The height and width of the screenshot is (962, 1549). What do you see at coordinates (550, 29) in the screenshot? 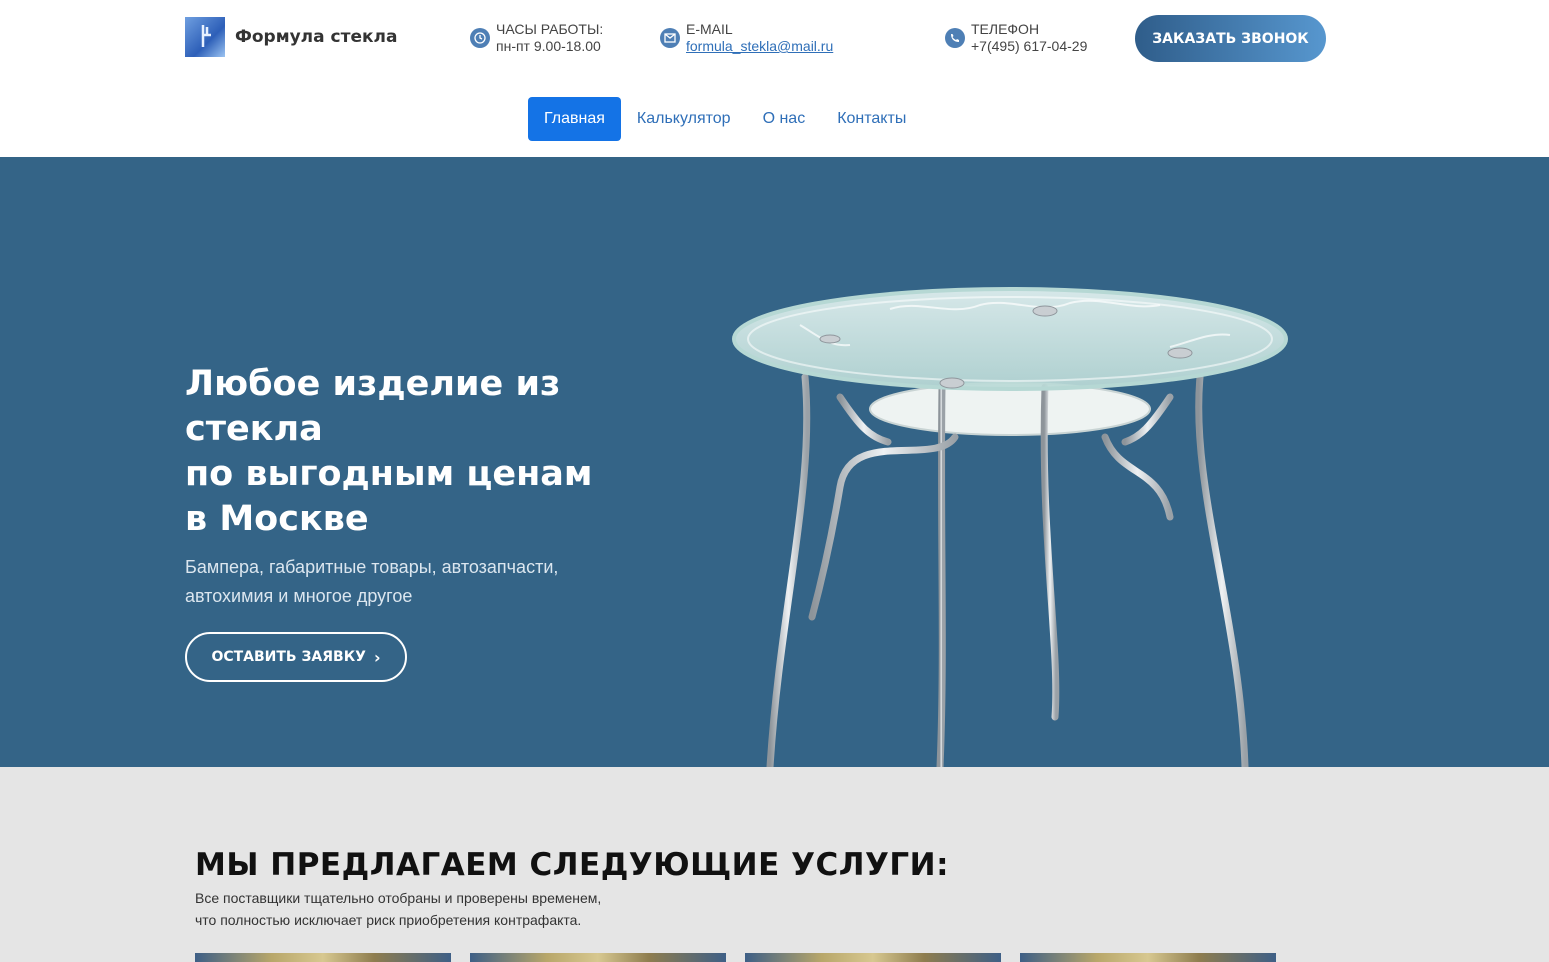
I see `hours-label: ЧАСЫ РАБОТЫ:` at bounding box center [550, 29].